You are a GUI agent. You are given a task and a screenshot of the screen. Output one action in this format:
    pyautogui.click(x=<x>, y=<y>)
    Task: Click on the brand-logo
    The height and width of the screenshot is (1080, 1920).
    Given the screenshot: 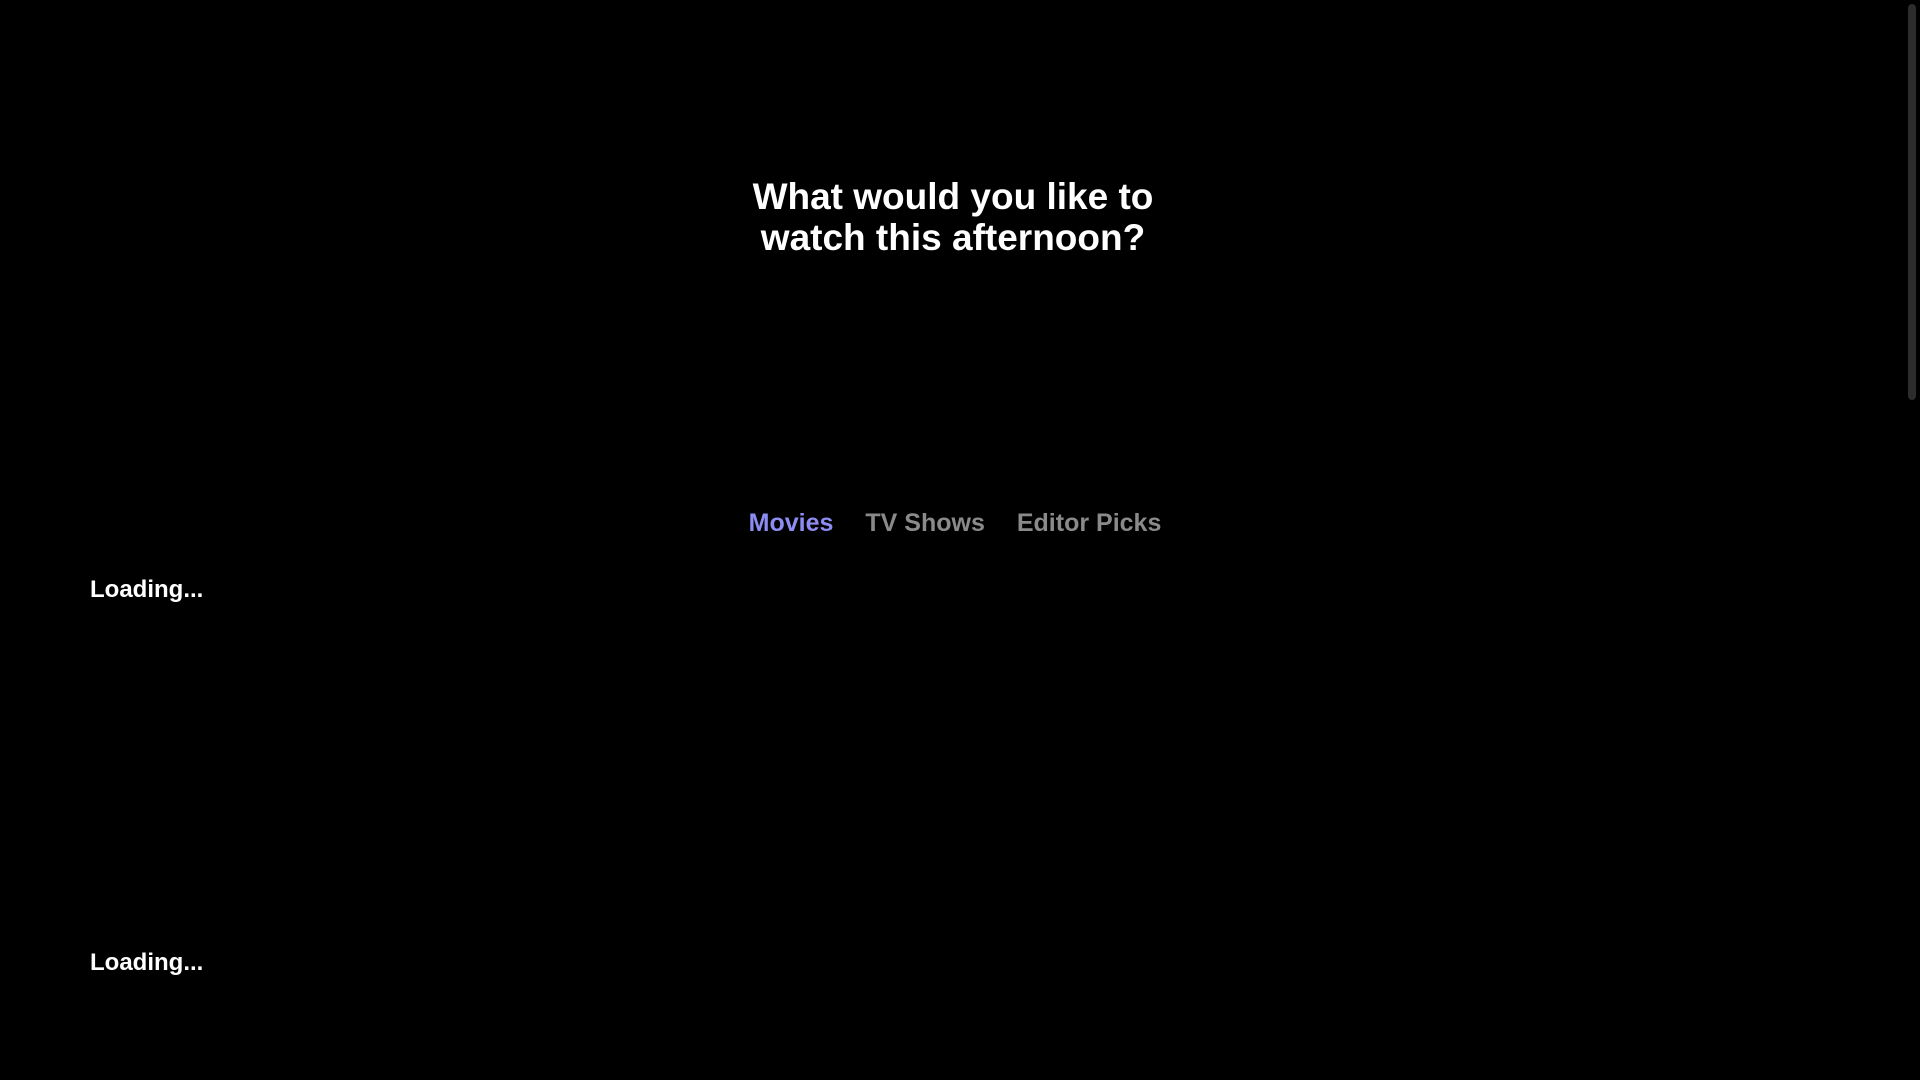 What is the action you would take?
    pyautogui.click(x=164, y=48)
    